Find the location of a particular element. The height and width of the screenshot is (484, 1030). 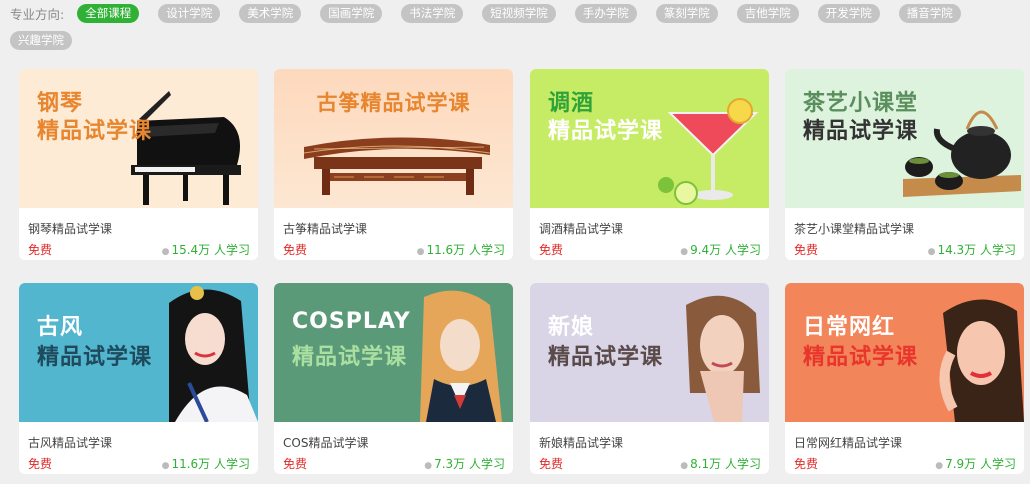

course-card: 调酒 精品试学课 调酒精品试学课 免费 ● 9.4万 人学习 is located at coordinates (649, 164).